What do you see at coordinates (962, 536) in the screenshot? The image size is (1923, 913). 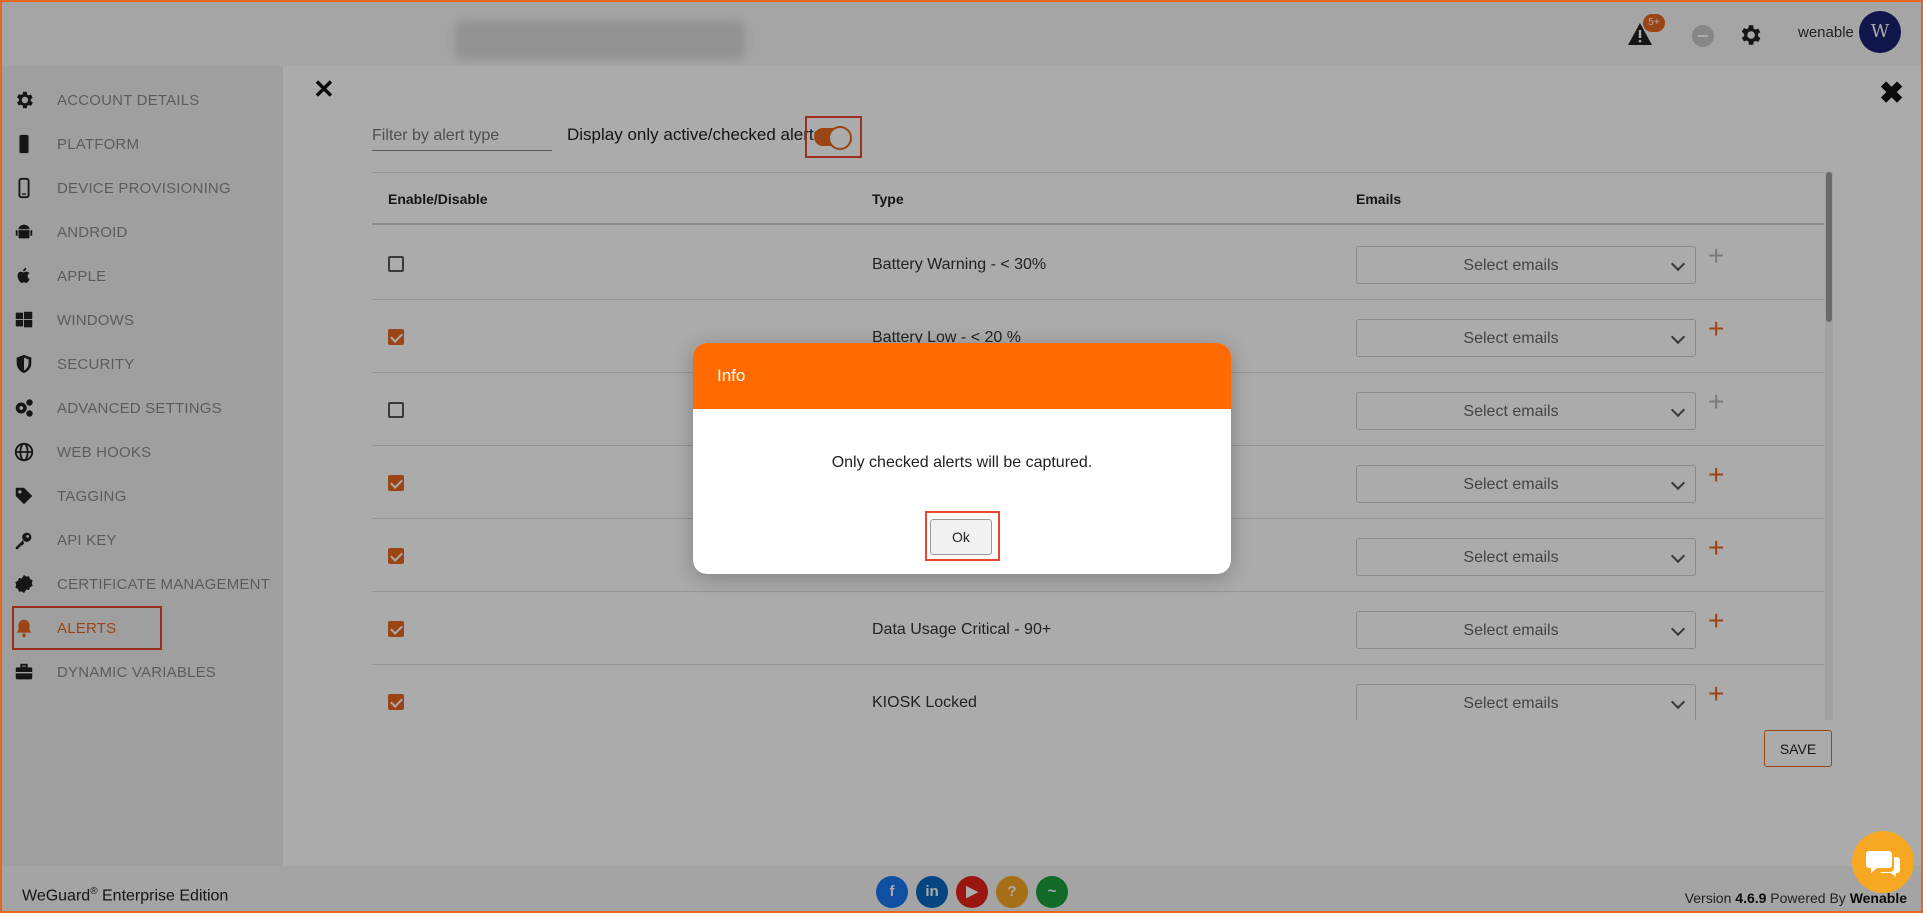 I see `ok-highlight-box` at bounding box center [962, 536].